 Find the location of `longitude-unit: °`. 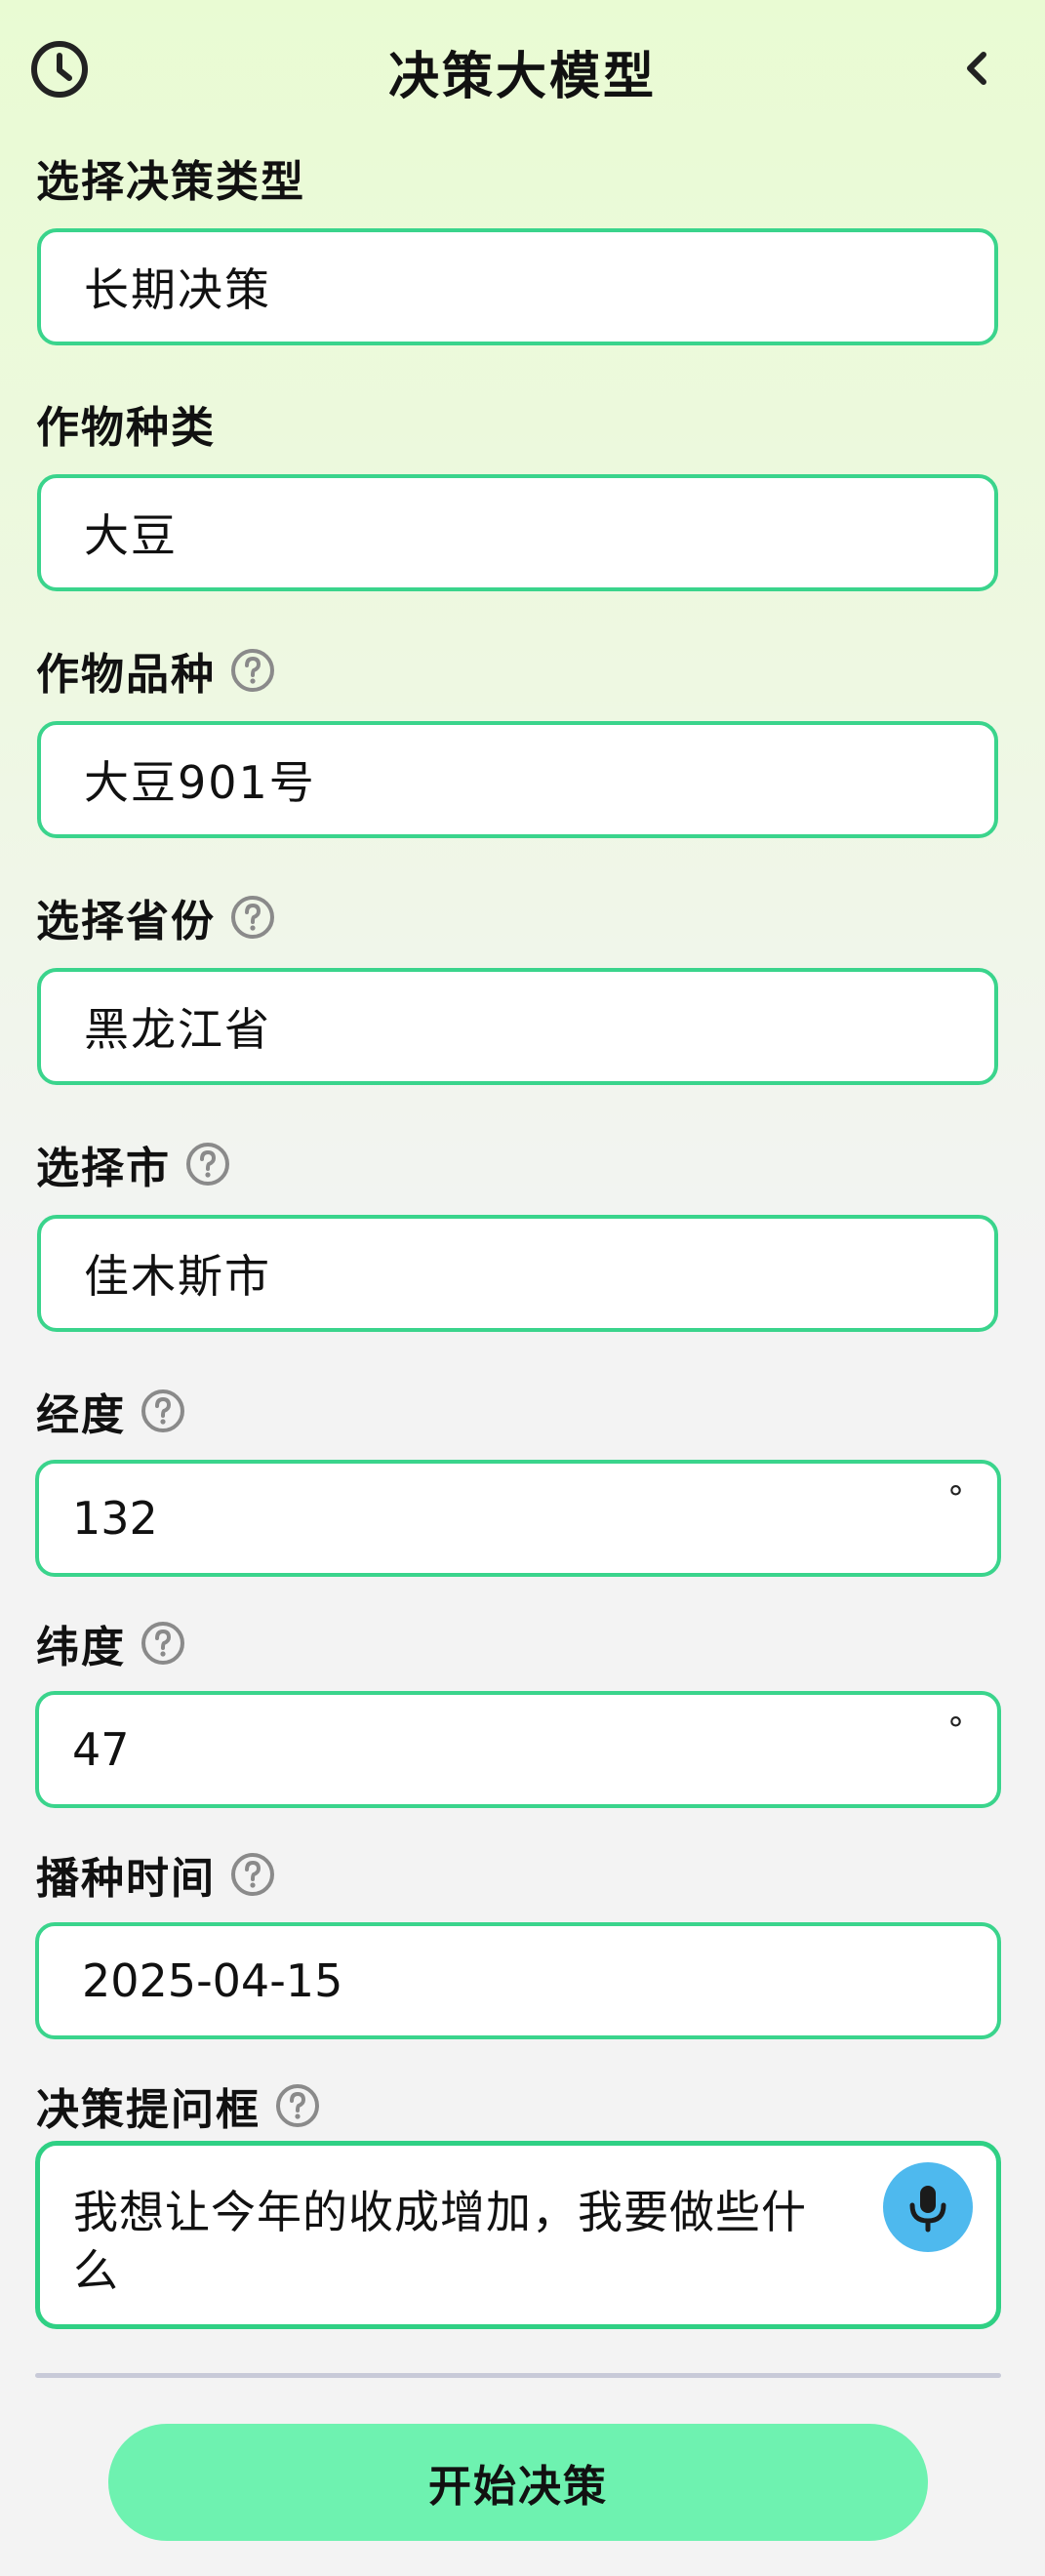

longitude-unit: ° is located at coordinates (955, 1498).